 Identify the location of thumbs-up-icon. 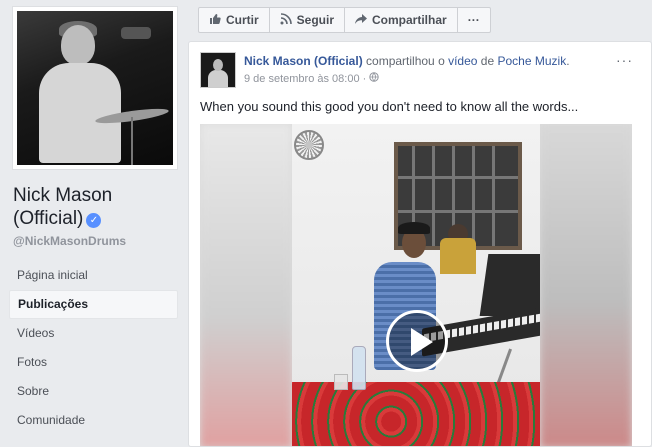
(215, 20).